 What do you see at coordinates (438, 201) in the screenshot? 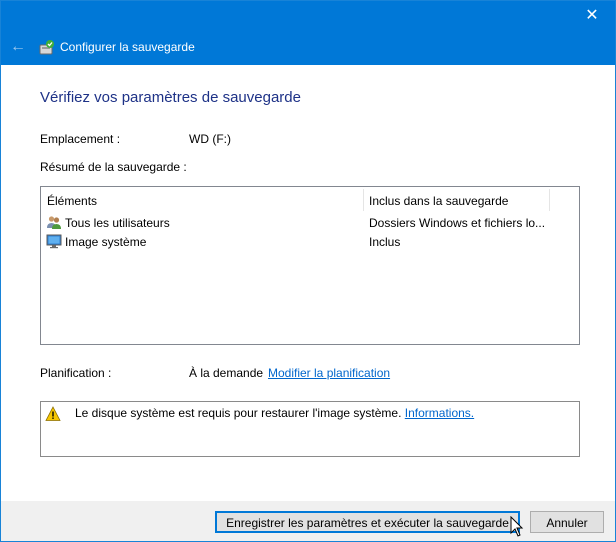
I see `column-header-included: Inclus dans la sauvegarde` at bounding box center [438, 201].